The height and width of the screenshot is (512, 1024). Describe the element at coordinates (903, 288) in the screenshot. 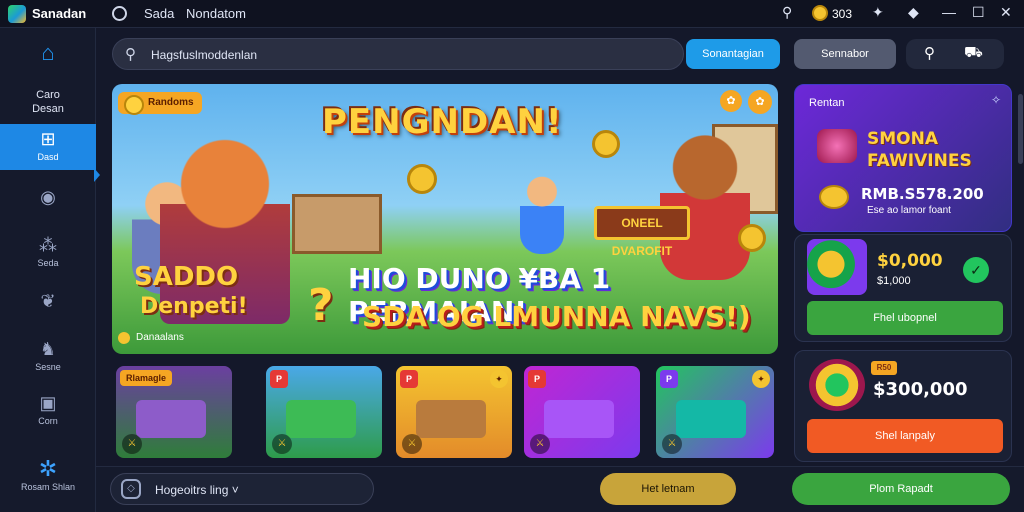

I see `reward-card: $0,000 $1,000 ✓ Fhel ubopnel` at that location.